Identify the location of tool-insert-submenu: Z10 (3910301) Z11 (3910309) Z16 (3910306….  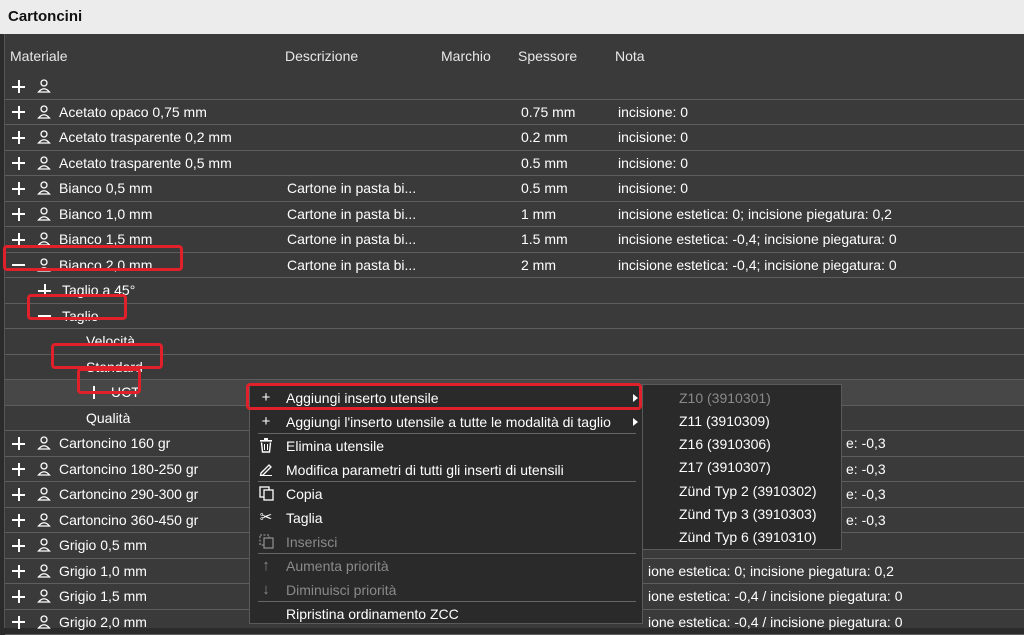
(742, 467).